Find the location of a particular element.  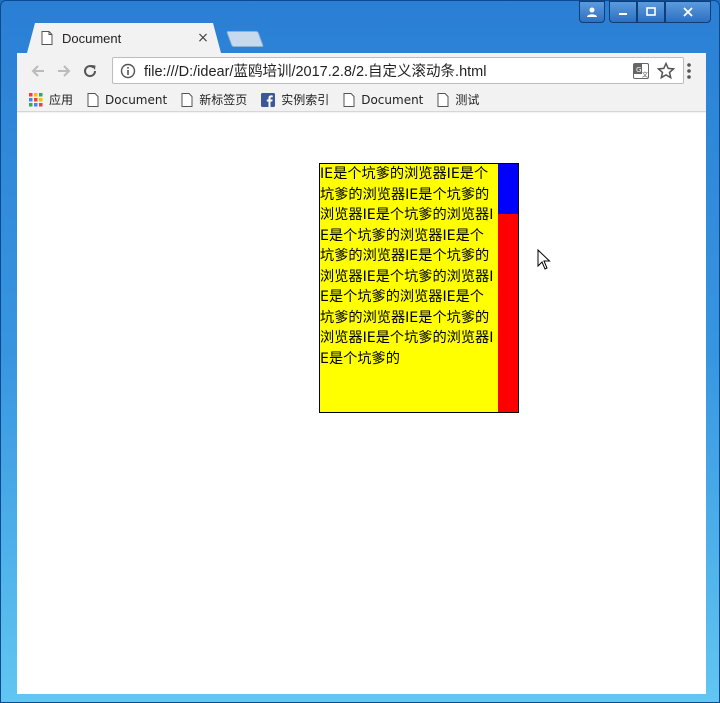

maximize-icon is located at coordinates (651, 11).